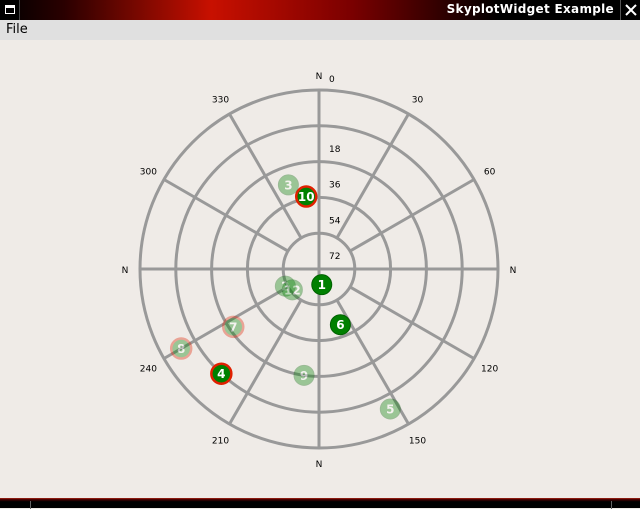 The image size is (640, 509). I want to click on window-icon, so click(10, 9).